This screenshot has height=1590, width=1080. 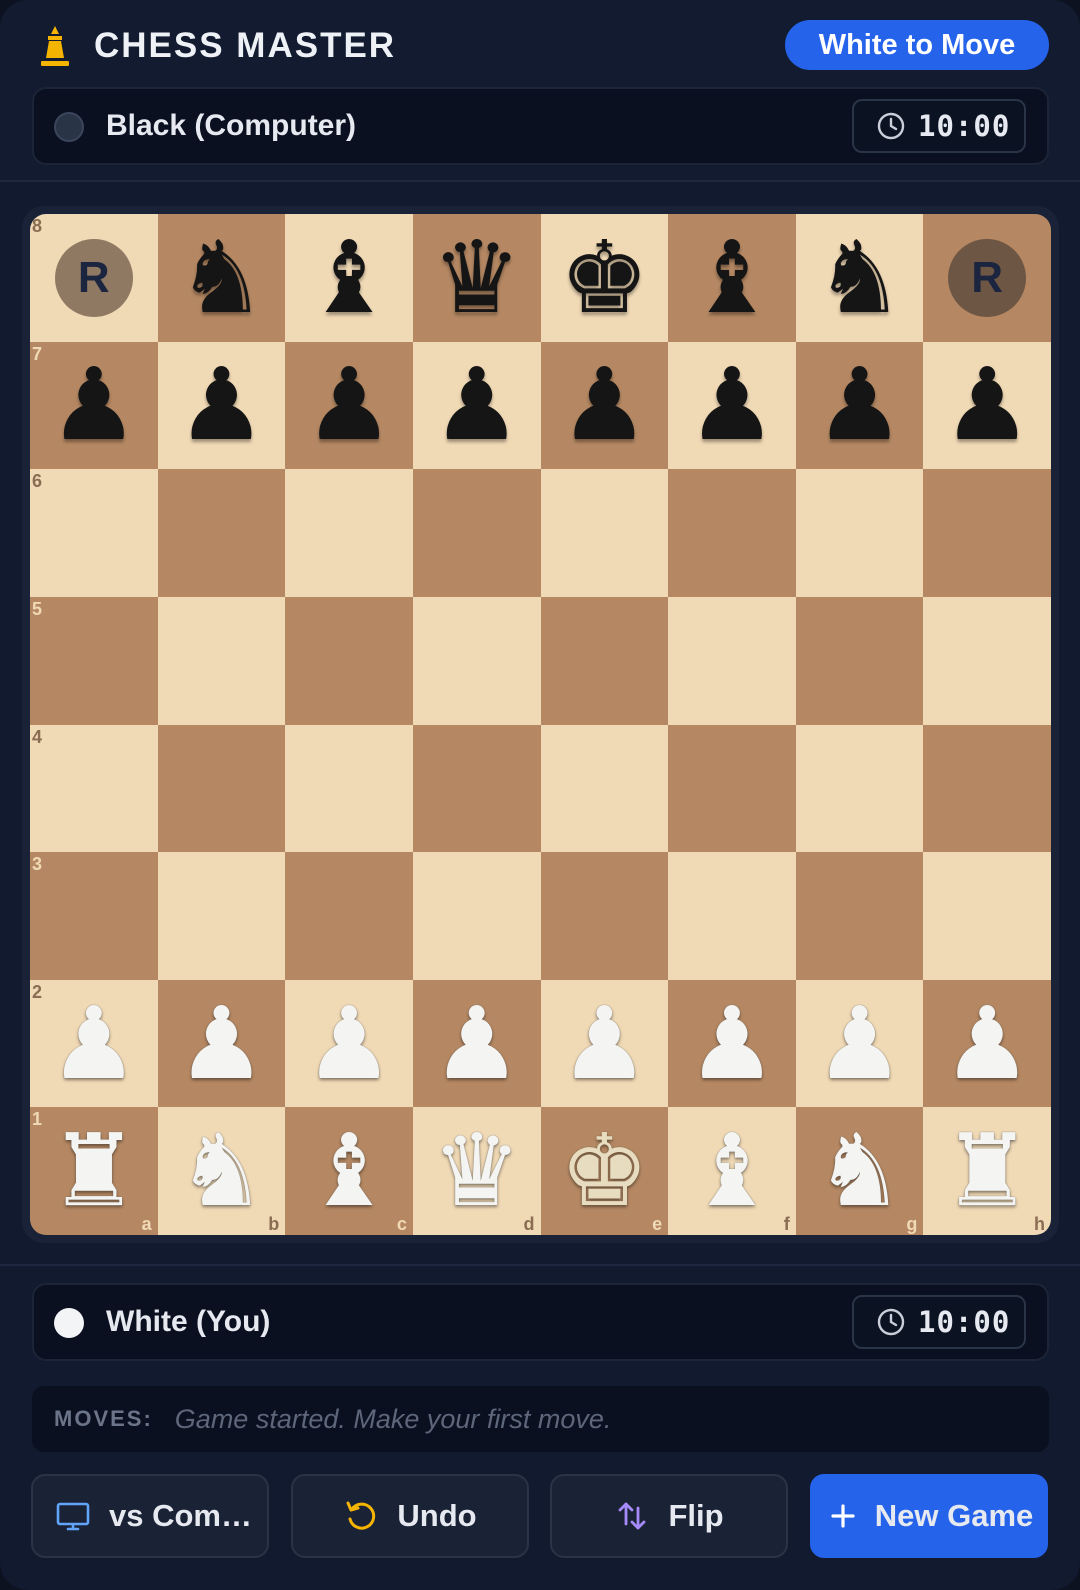 What do you see at coordinates (94, 916) in the screenshot?
I see `square-a3: 3` at bounding box center [94, 916].